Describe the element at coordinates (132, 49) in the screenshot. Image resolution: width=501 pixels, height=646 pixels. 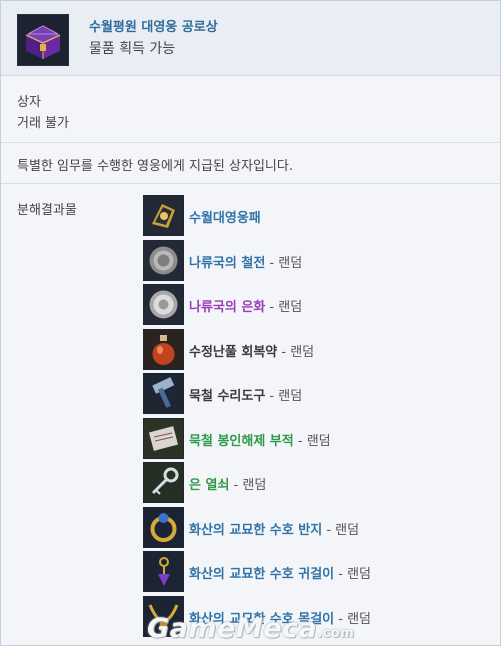
I see `acquire-status: 물품 획득 가능` at that location.